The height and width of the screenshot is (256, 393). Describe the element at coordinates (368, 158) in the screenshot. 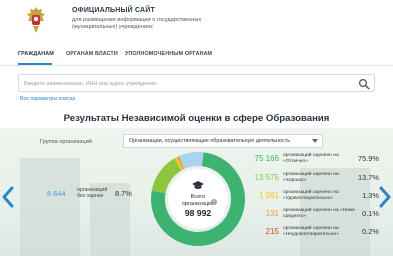

I see `rating-percent: 75.9%` at that location.